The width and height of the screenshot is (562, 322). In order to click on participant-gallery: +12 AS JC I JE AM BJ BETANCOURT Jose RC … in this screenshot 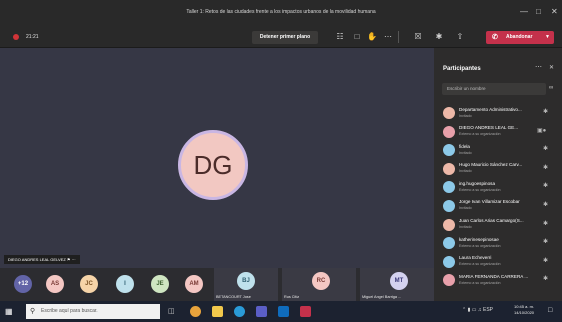, I will do `click(217, 284)`.